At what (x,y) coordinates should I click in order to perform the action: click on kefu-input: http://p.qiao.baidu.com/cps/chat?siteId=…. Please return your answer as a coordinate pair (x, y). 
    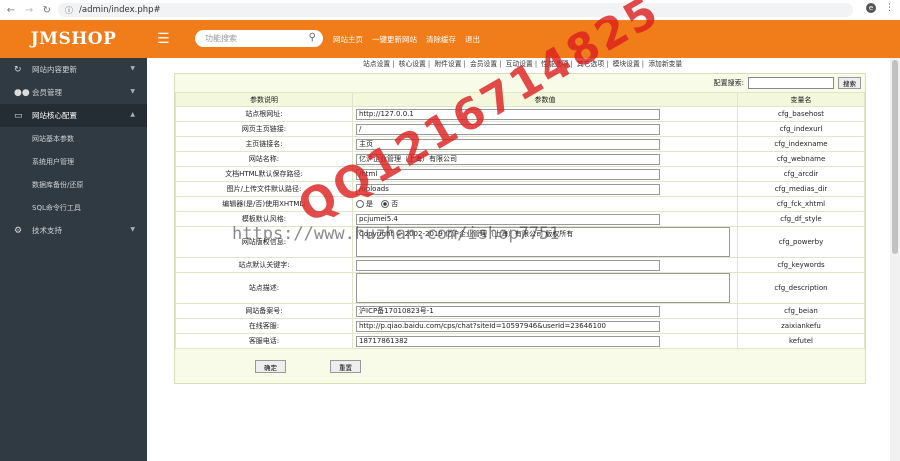
    Looking at the image, I should click on (508, 326).